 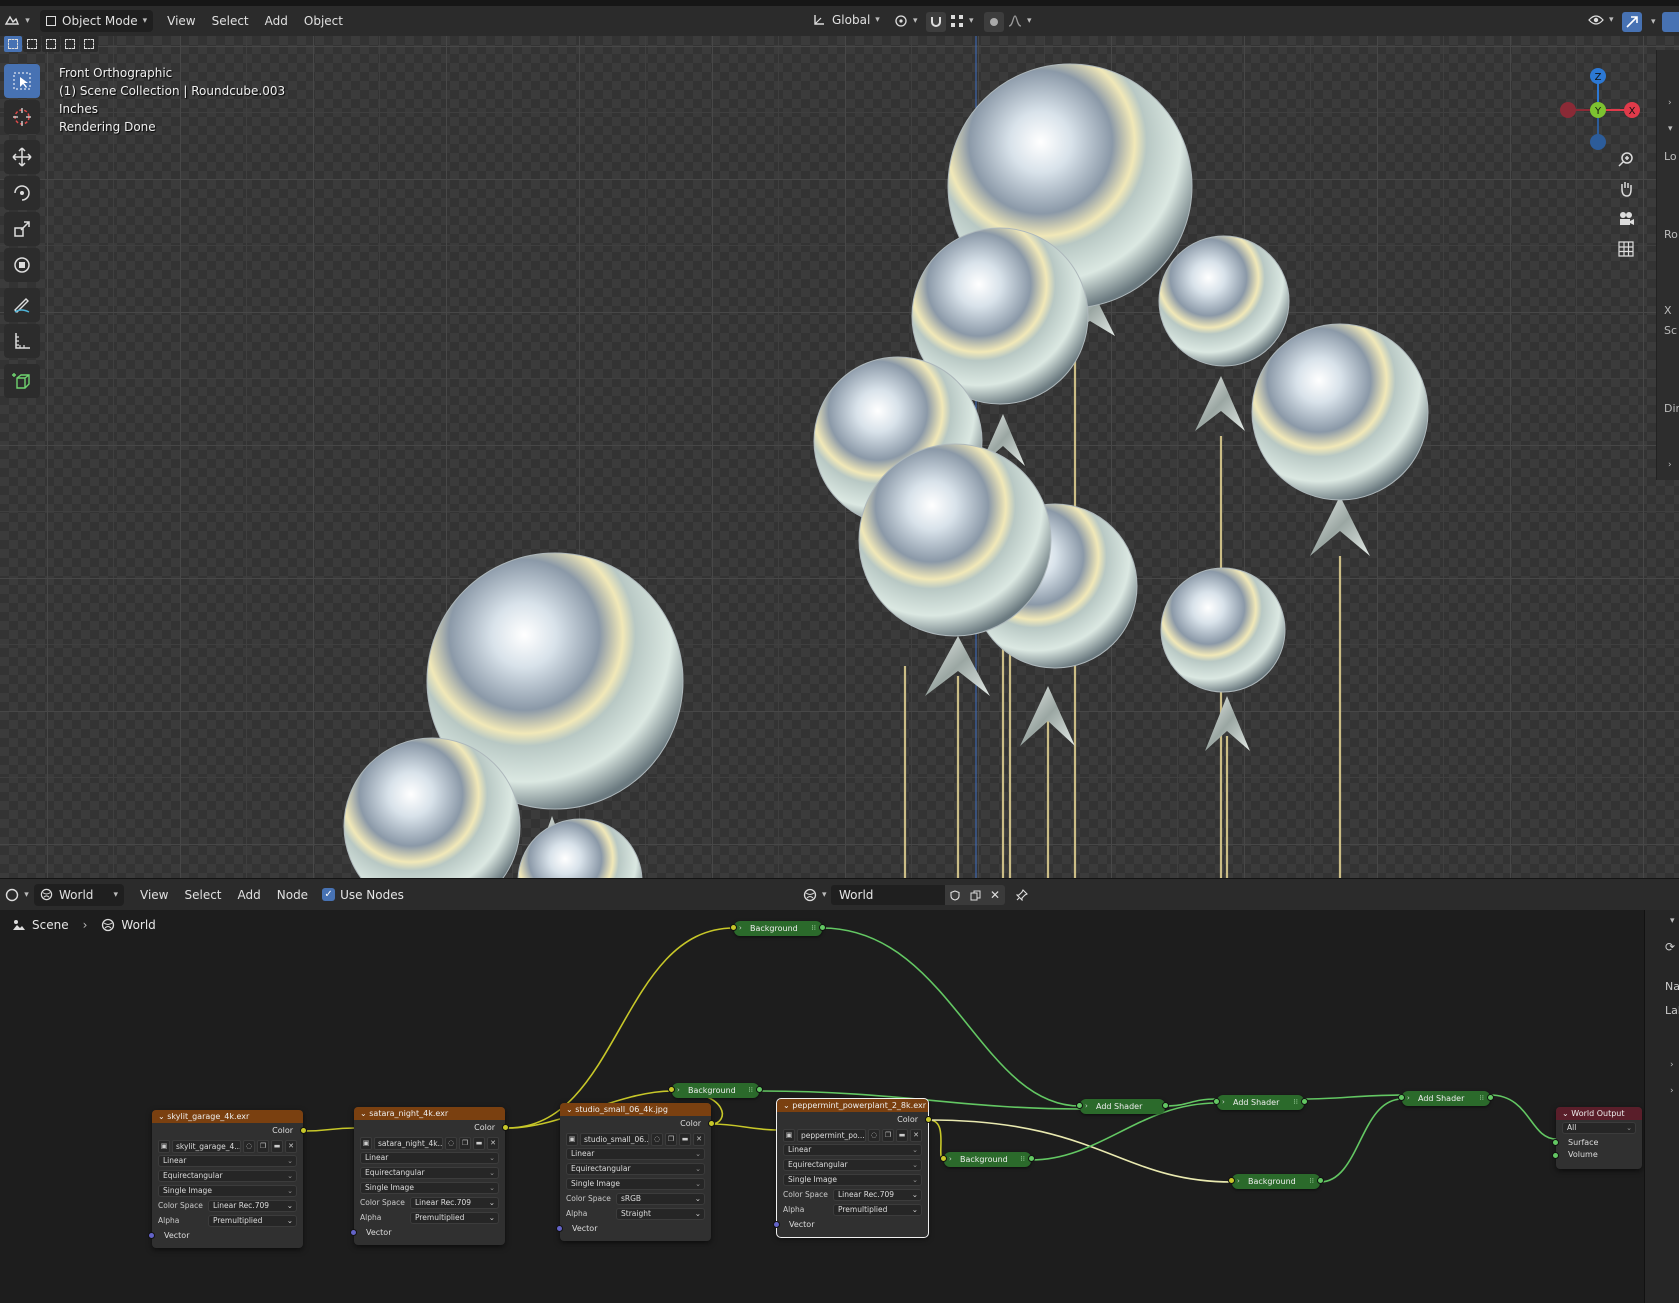 I want to click on gizmo-toggle, so click(x=1632, y=22).